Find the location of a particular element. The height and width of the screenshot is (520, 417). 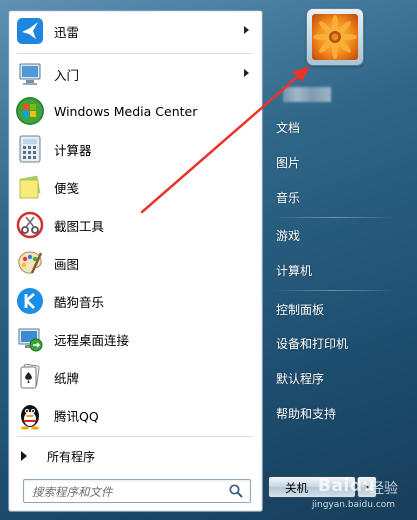

avatar-flower-image is located at coordinates (335, 37).